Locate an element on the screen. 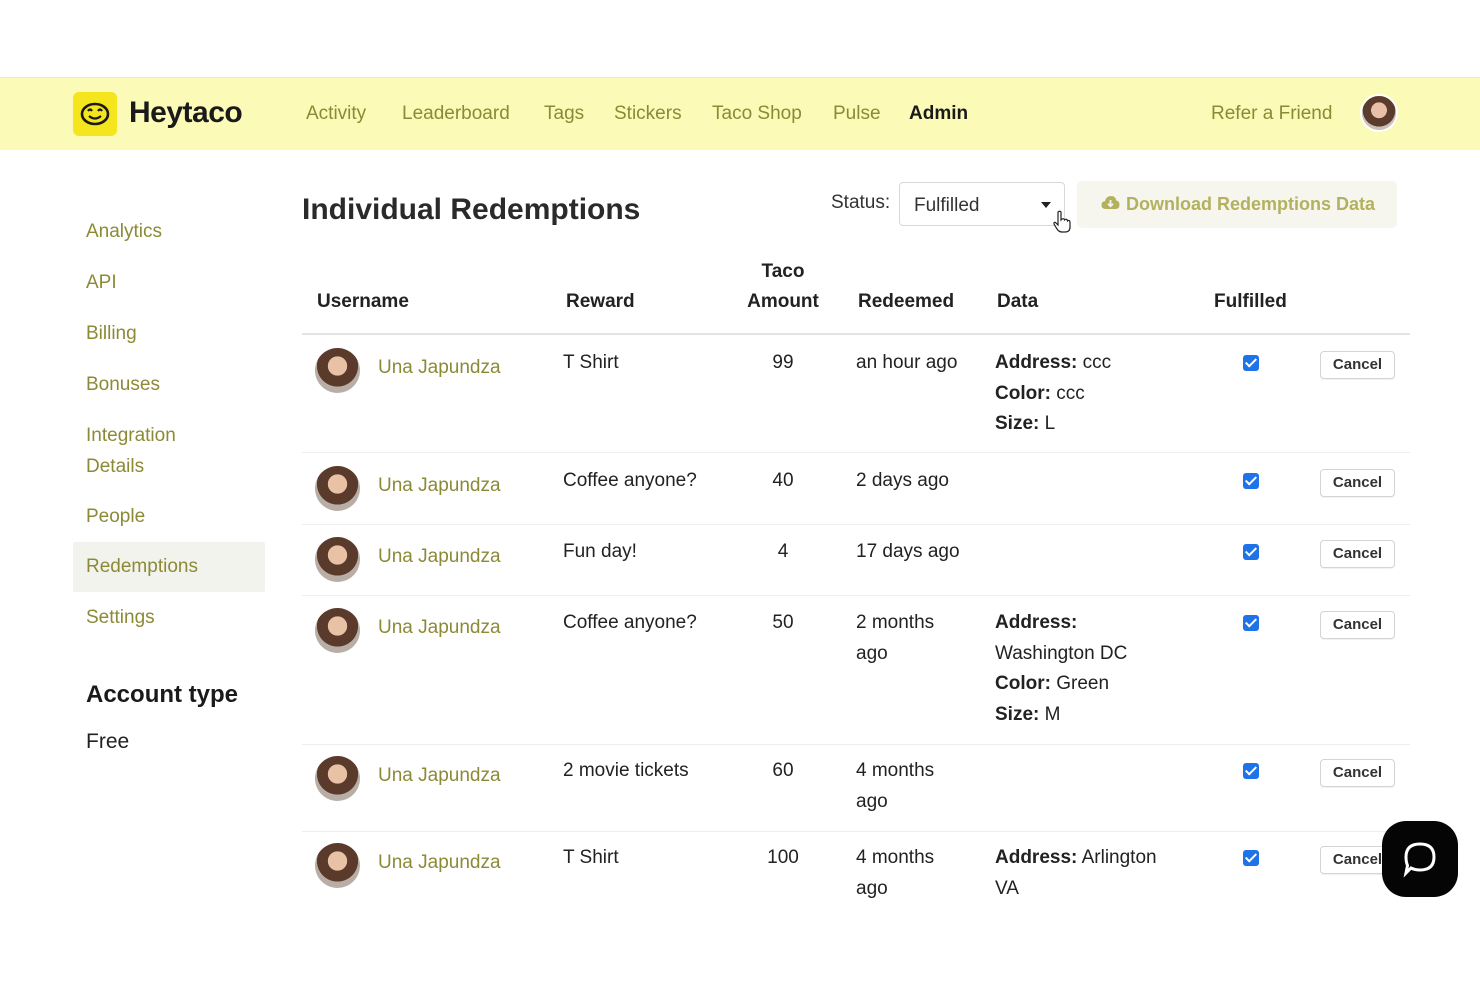 This screenshot has width=1480, height=987. sidebar-item-billing: Billing is located at coordinates (111, 333).